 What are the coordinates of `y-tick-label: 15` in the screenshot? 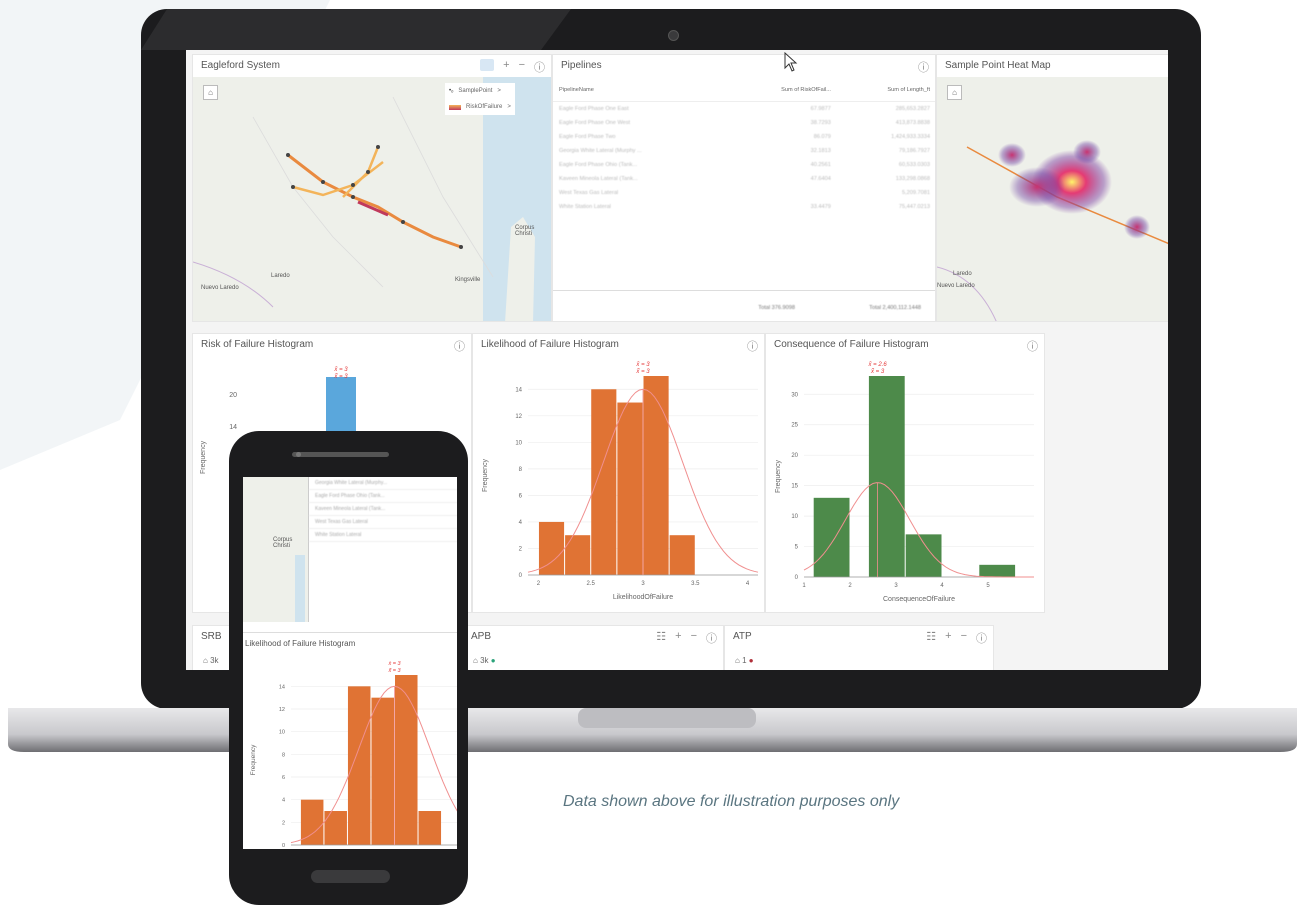 It's located at (794, 487).